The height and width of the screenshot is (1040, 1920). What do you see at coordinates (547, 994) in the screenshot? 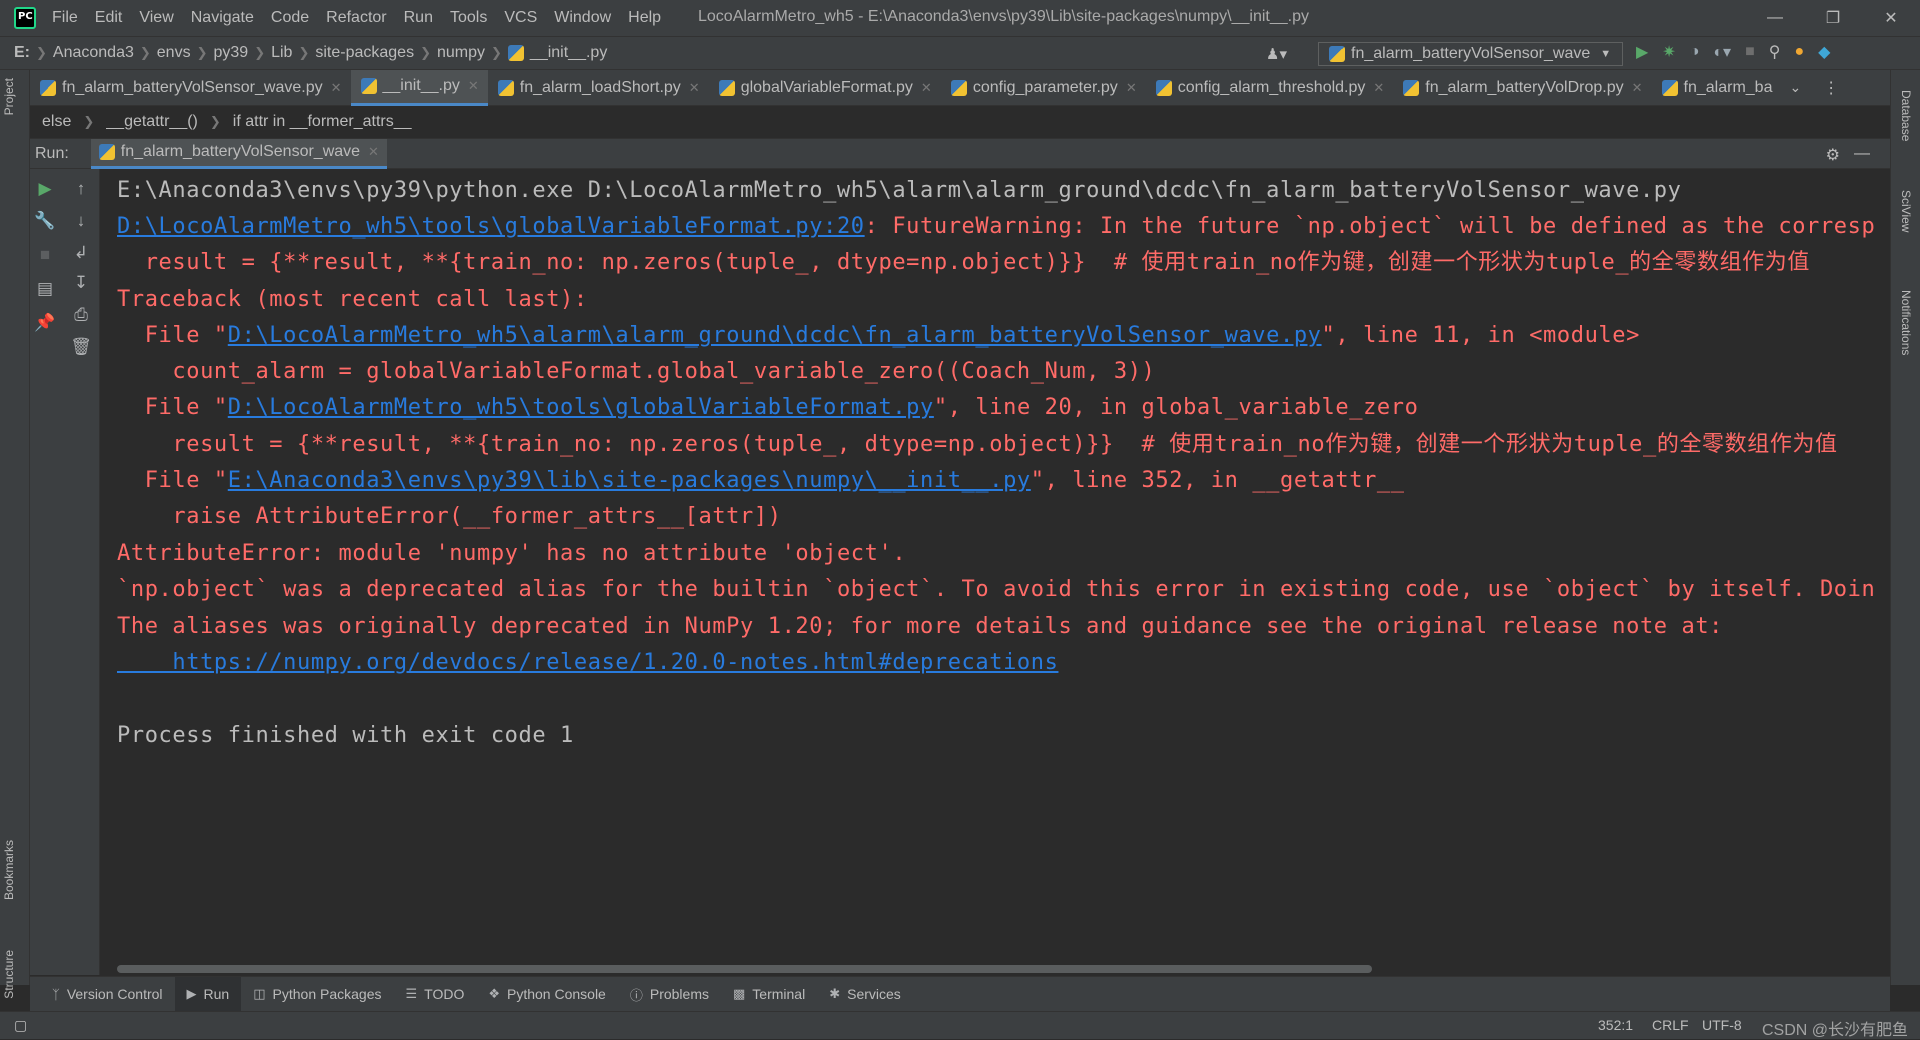
I see `tool-python-console: ❖ Python Console` at bounding box center [547, 994].